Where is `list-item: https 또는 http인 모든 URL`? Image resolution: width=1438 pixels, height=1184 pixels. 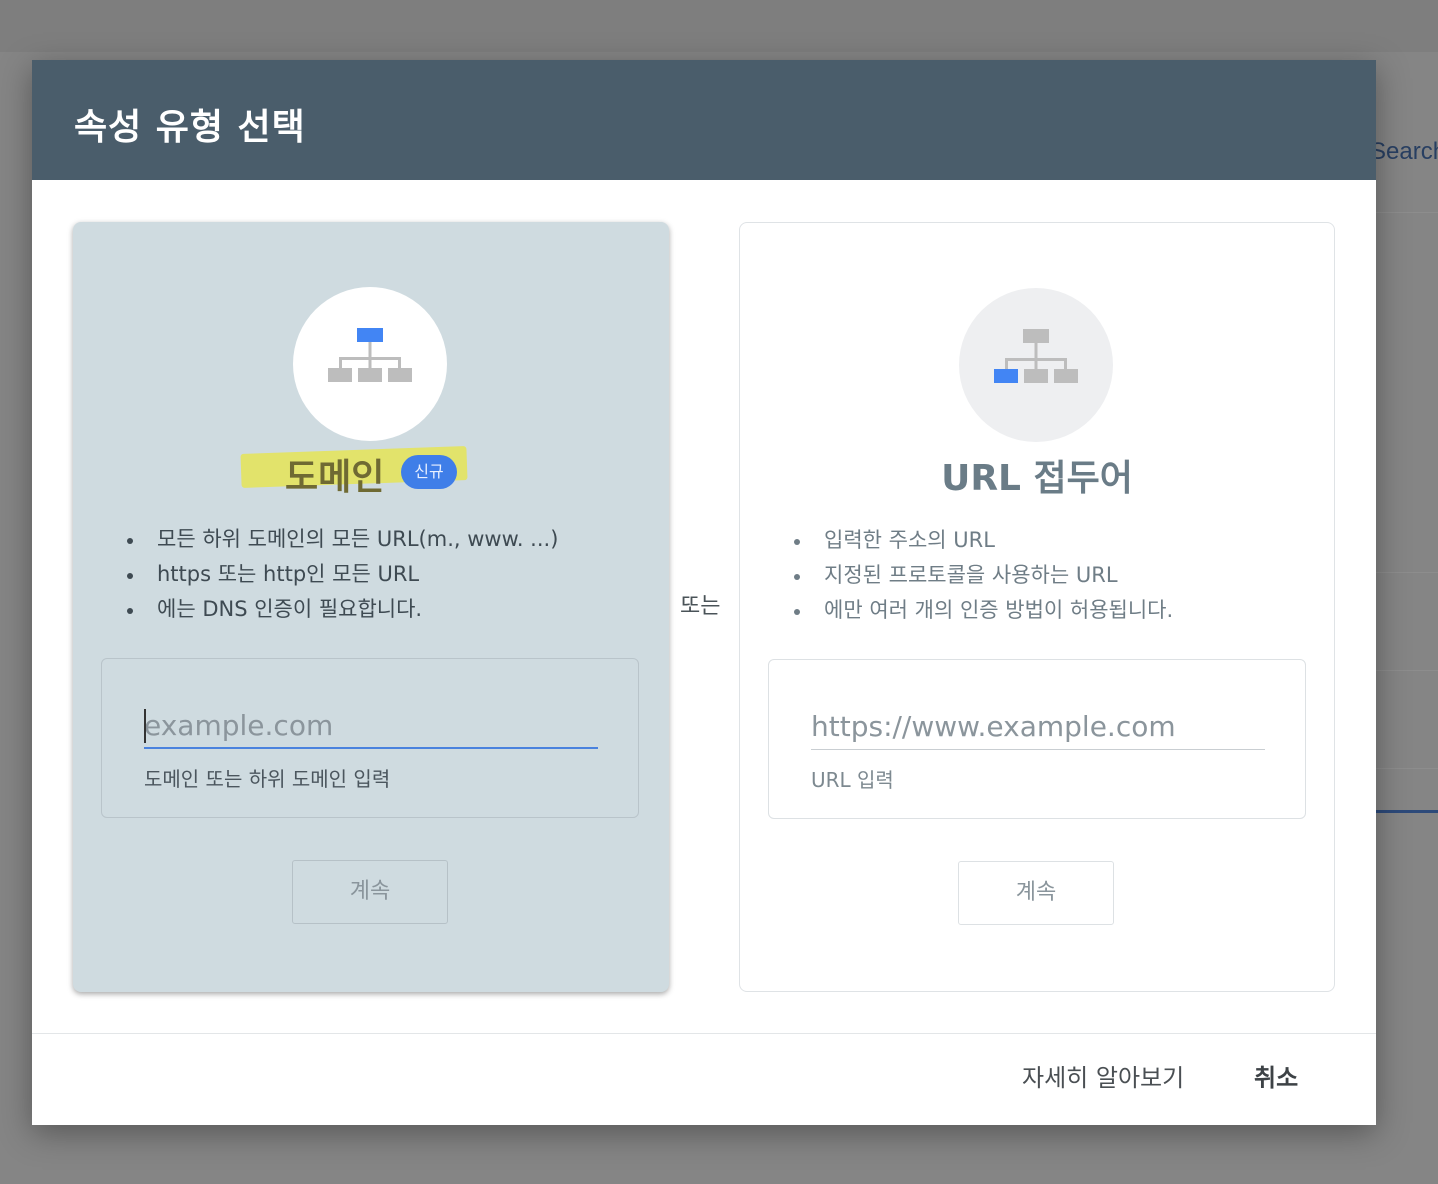 list-item: https 또는 http인 모든 URL is located at coordinates (340, 574).